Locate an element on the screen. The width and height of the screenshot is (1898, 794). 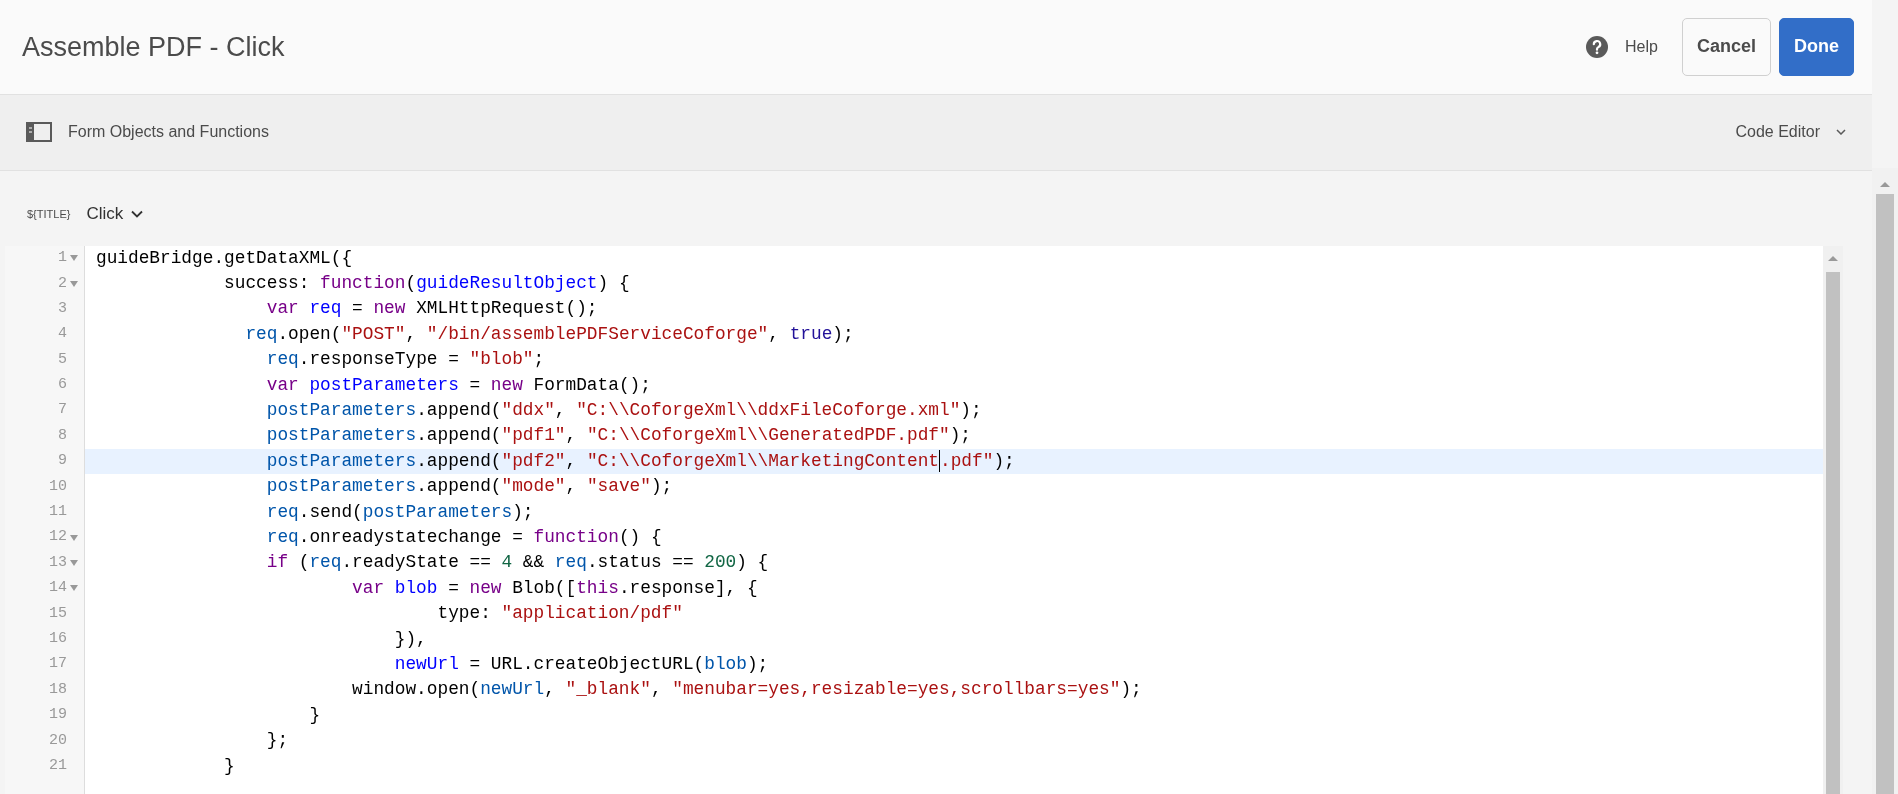
code-line: req.onreadystatechange = function() { is located at coordinates (464, 537).